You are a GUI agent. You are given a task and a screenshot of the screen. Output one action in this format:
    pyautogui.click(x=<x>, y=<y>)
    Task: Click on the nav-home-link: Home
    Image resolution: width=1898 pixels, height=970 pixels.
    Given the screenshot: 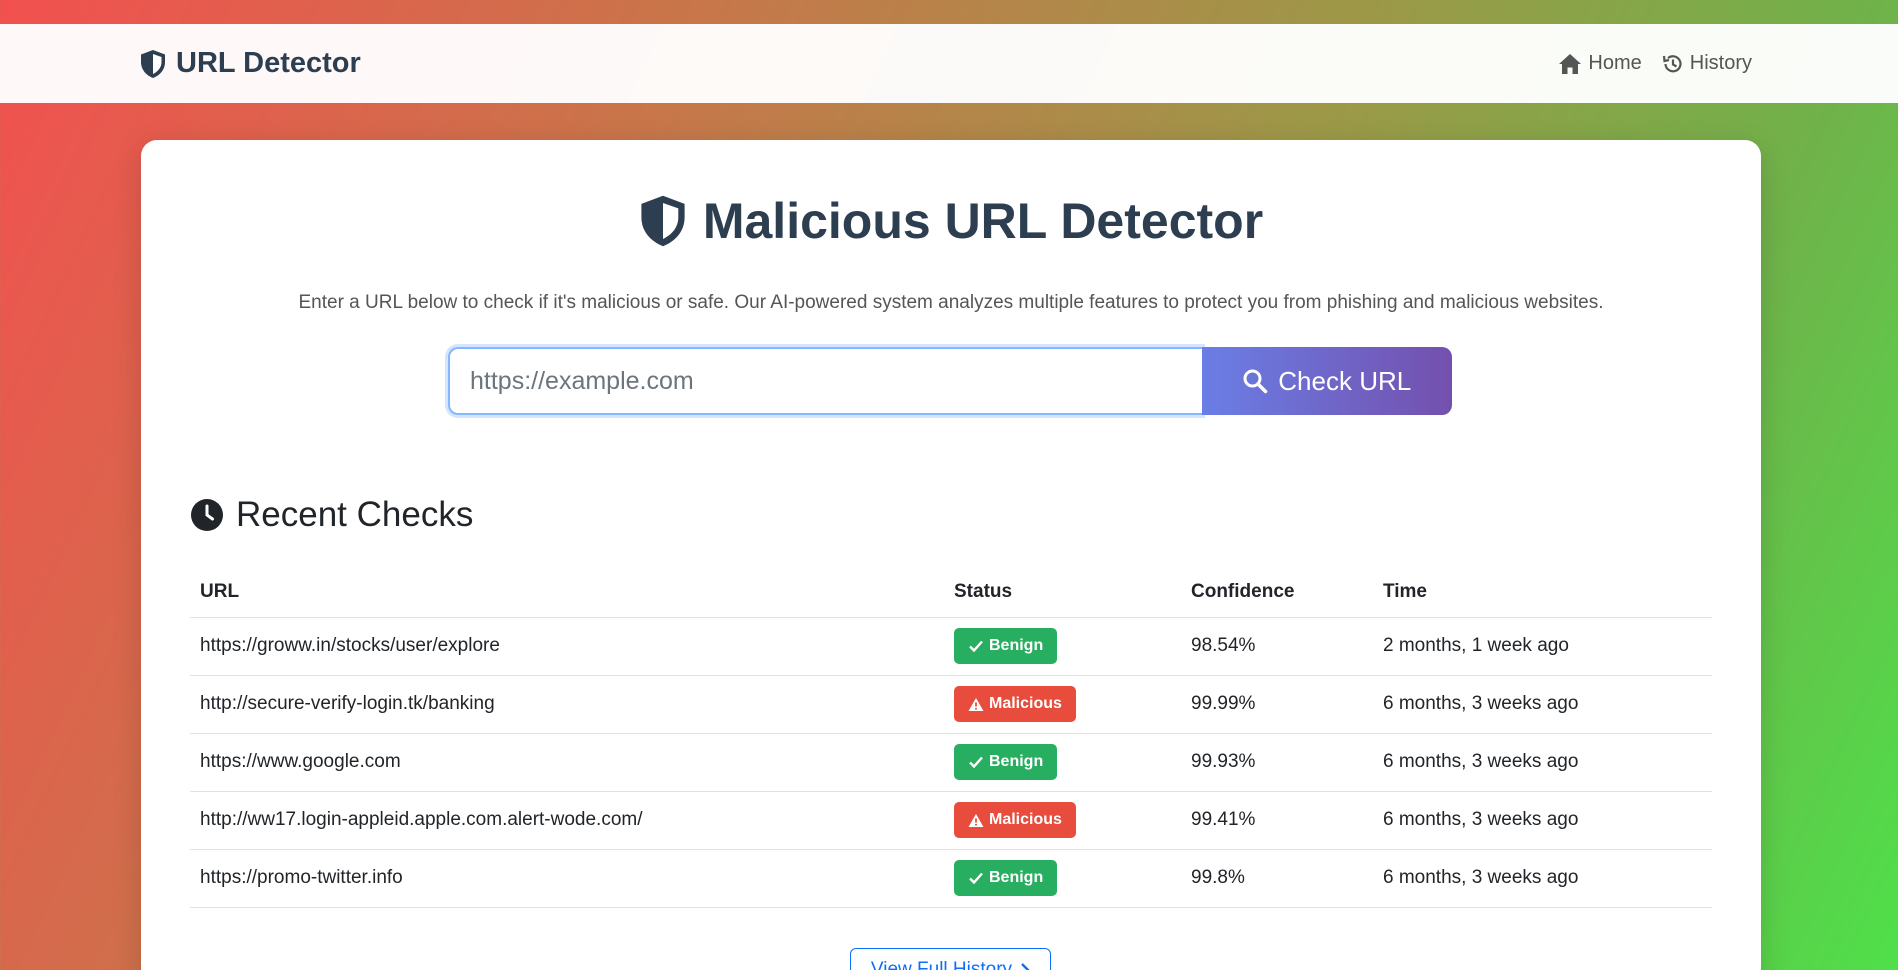 What is the action you would take?
    pyautogui.click(x=1600, y=63)
    